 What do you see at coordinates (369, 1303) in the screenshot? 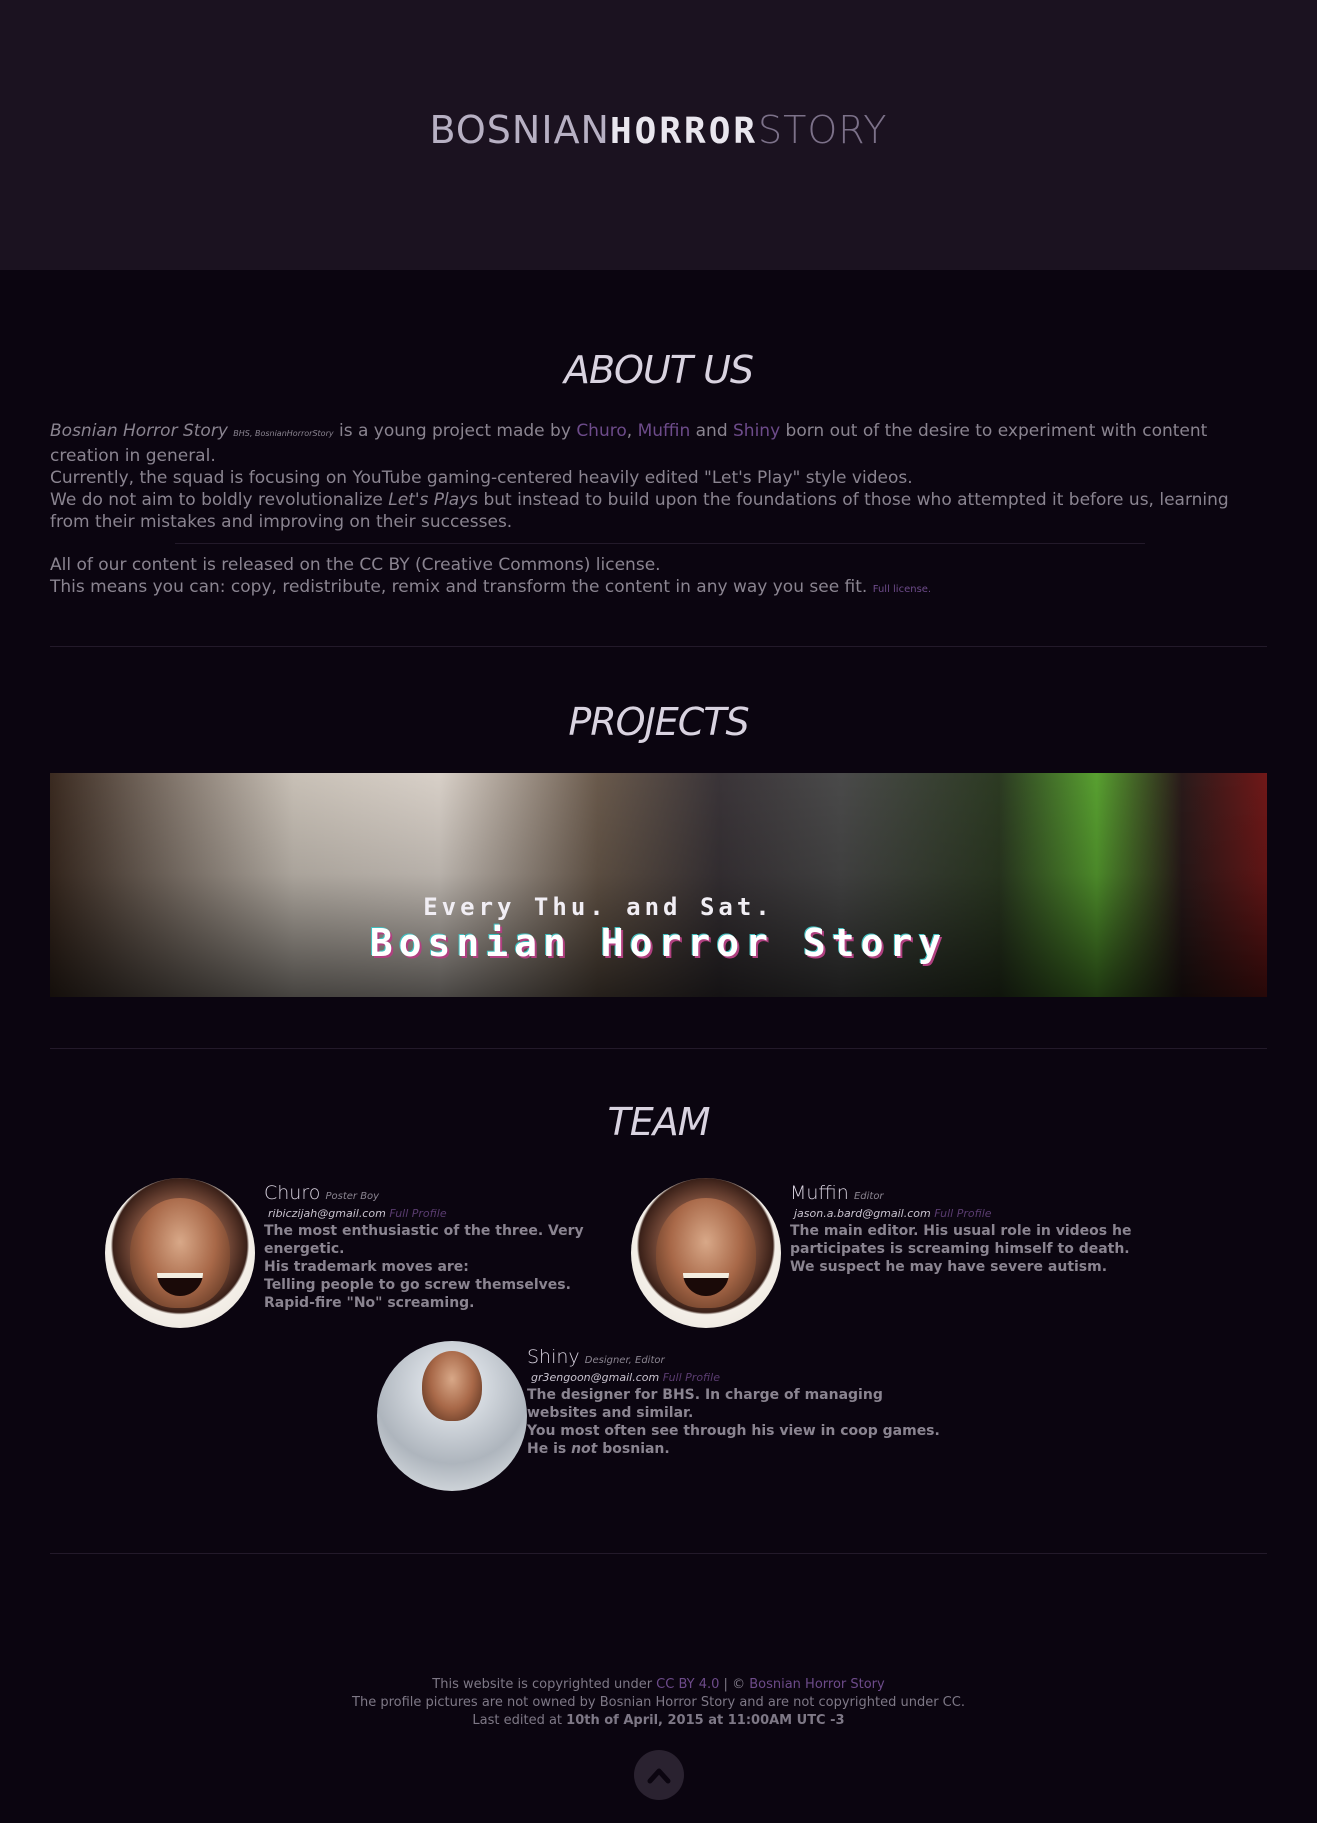
I see `desc-line: Rapid-fire "No" screaming.` at bounding box center [369, 1303].